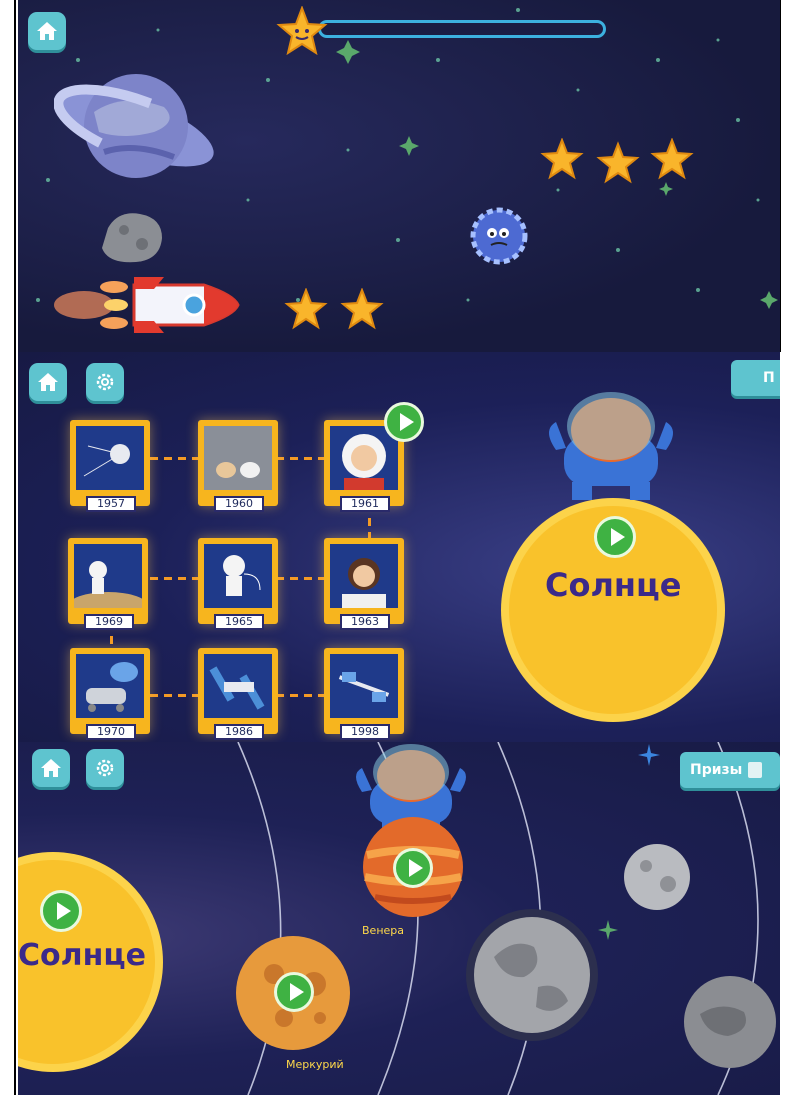  What do you see at coordinates (364, 686) in the screenshot?
I see `iss-icon` at bounding box center [364, 686].